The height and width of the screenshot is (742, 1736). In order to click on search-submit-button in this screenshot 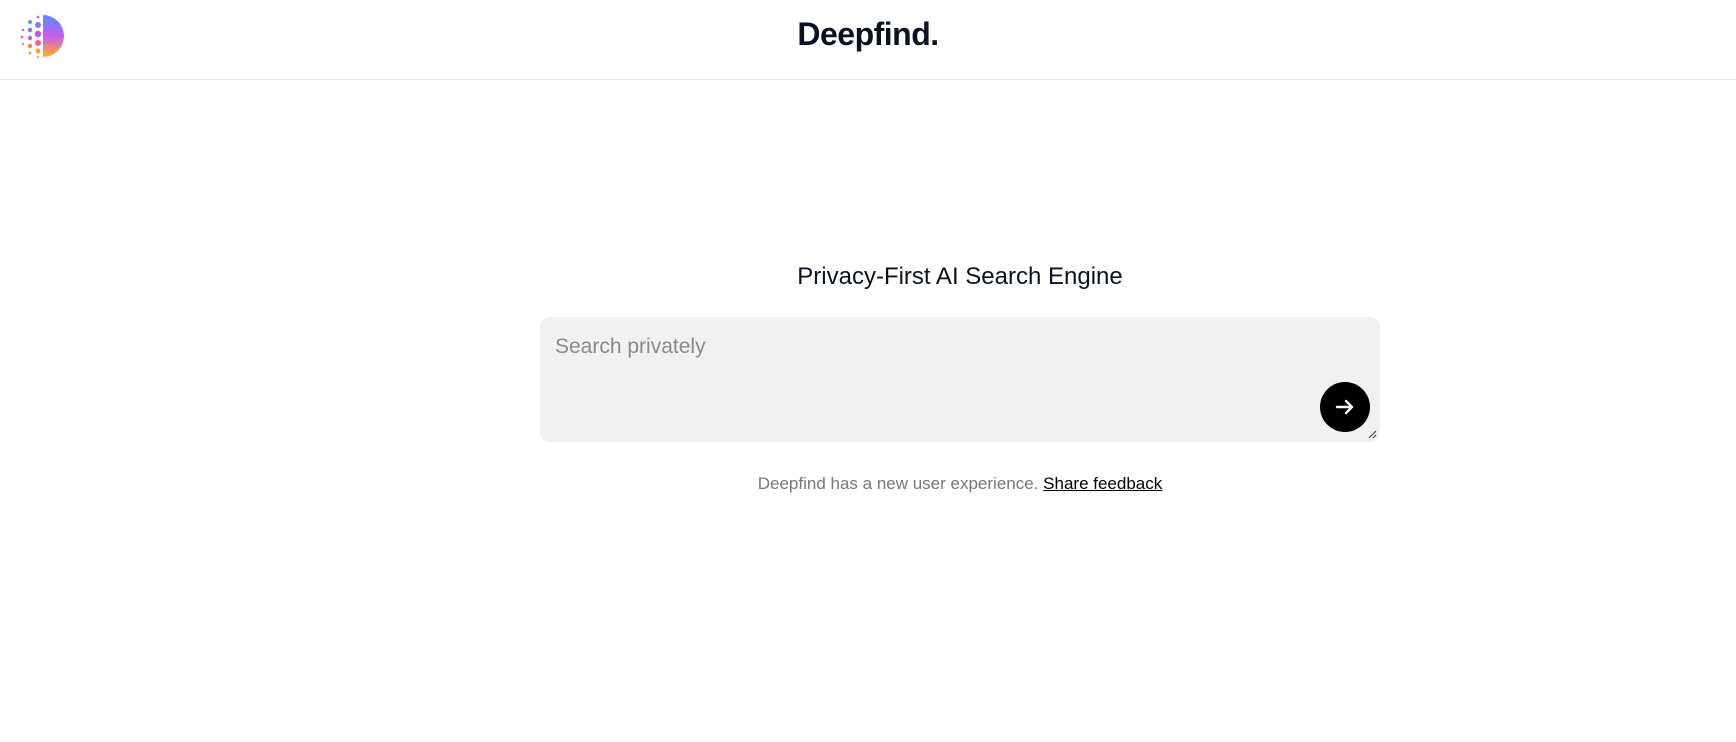, I will do `click(1345, 407)`.